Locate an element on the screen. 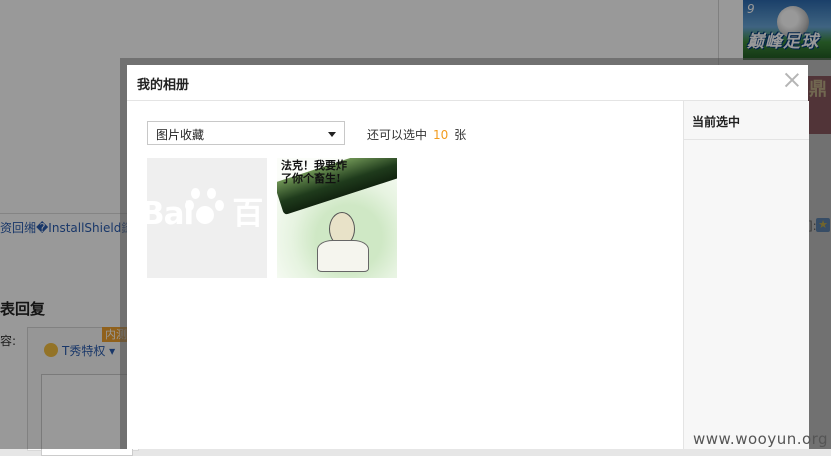 This screenshot has width=831, height=456. remaining-count-text: 还可以选中 10 张 is located at coordinates (416, 134).